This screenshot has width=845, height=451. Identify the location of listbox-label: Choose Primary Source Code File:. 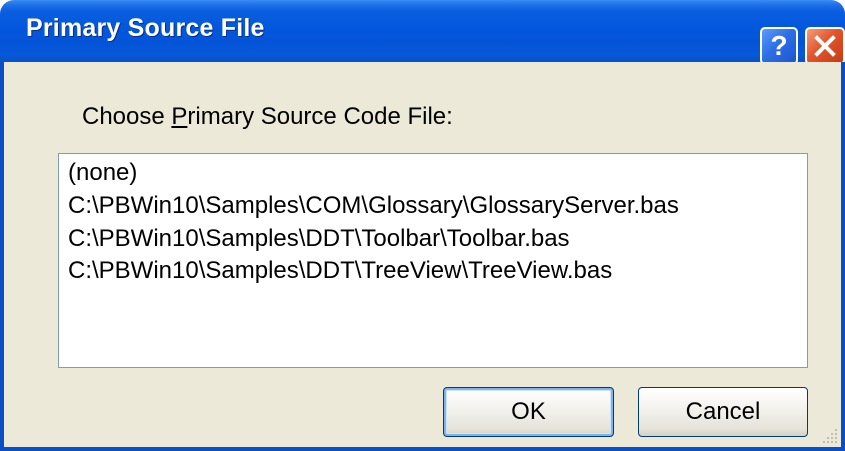
(267, 117).